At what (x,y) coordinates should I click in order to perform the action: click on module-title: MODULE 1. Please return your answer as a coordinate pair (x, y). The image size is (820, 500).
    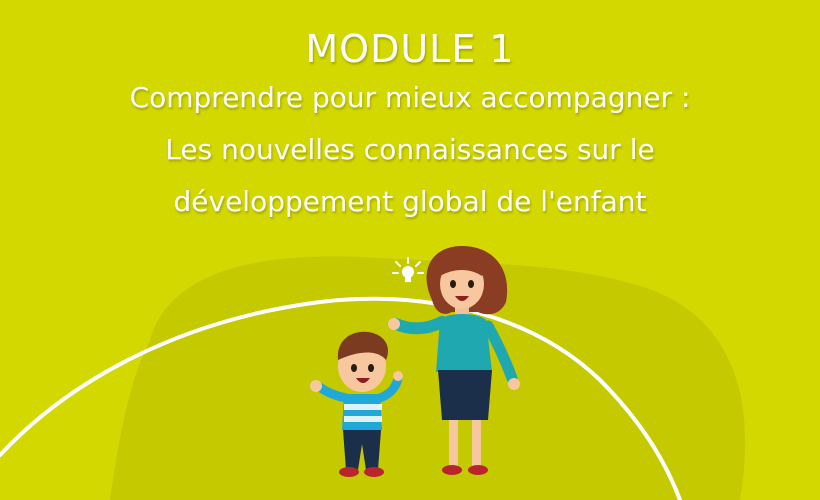
    Looking at the image, I should click on (410, 49).